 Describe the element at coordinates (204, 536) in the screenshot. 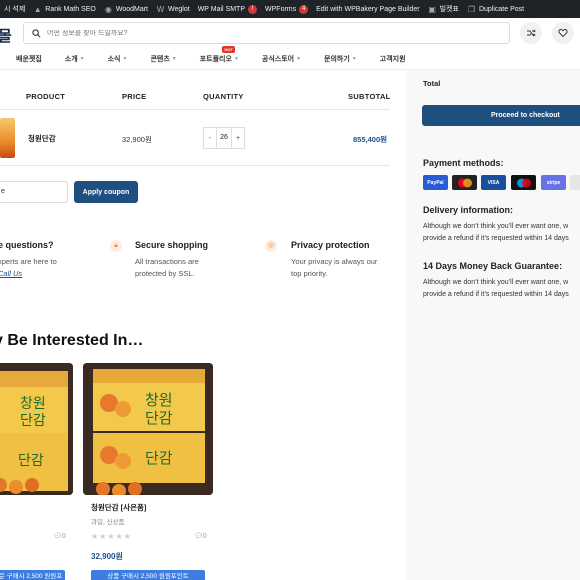

I see `comment-count-value: 0` at that location.